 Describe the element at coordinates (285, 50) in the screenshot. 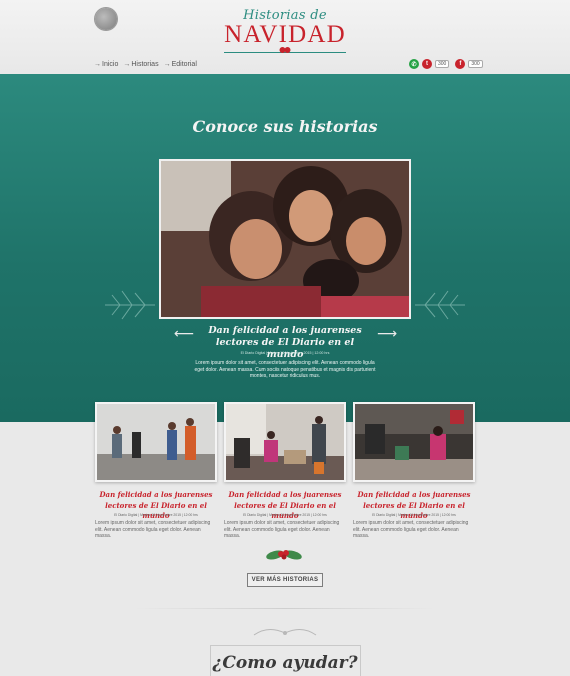

I see `bells-icon` at that location.